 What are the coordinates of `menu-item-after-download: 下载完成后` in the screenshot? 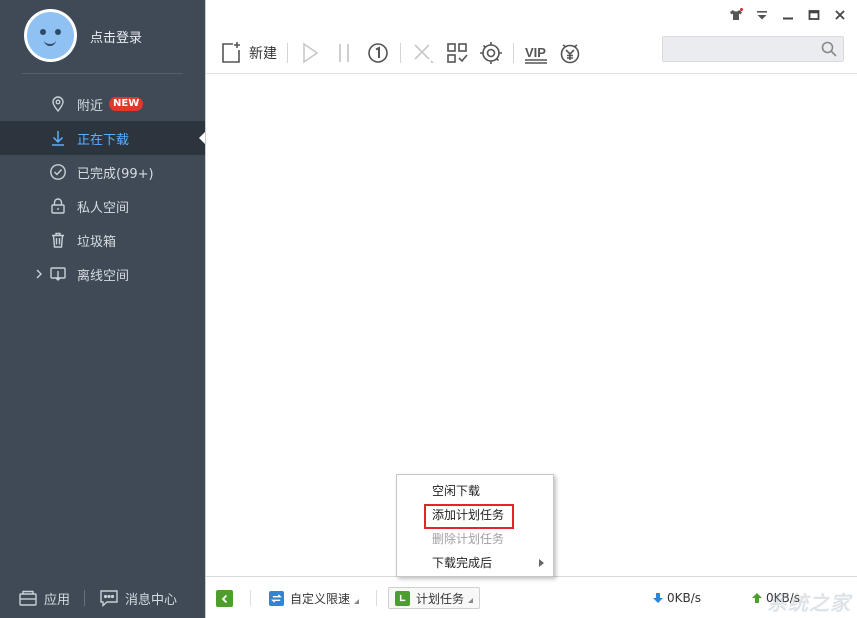 It's located at (475, 563).